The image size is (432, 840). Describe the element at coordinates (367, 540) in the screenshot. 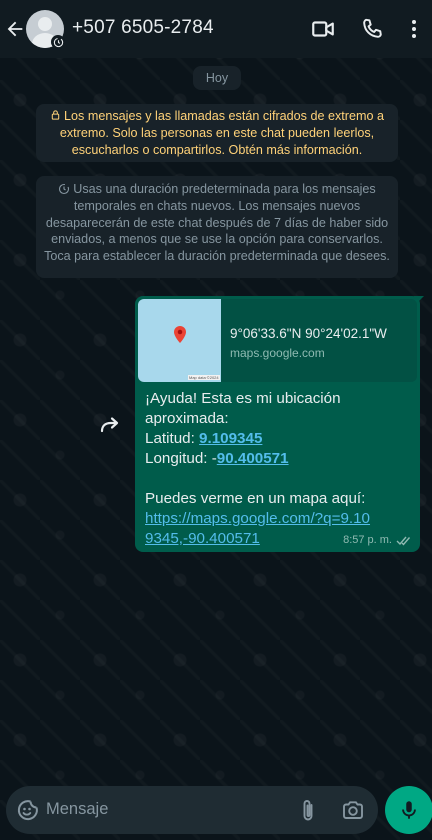

I see `message-time: 8:57 p. m.` at that location.